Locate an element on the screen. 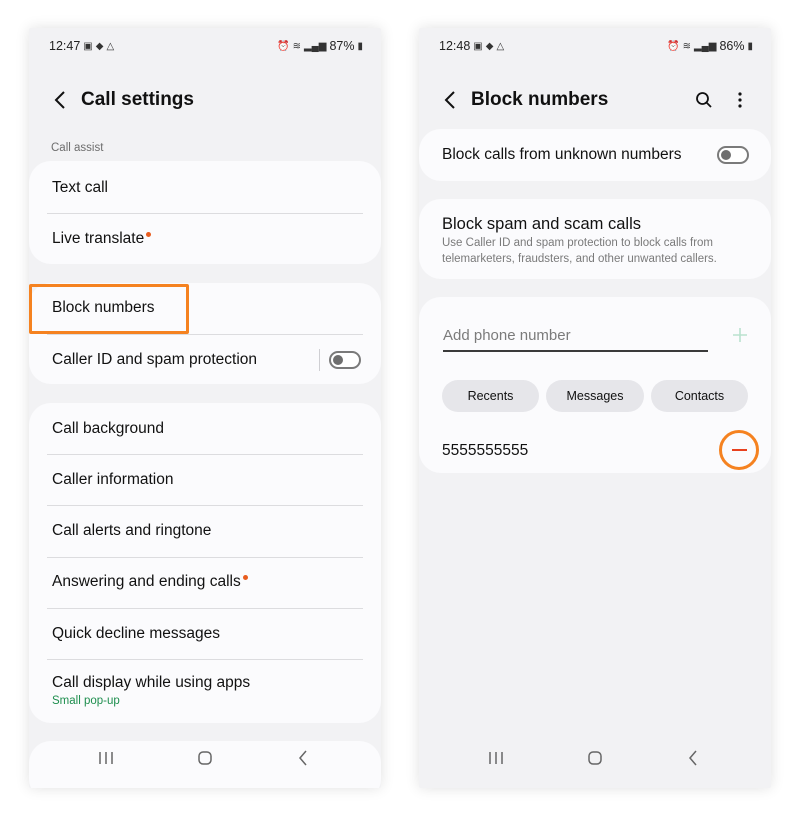 The width and height of the screenshot is (800, 818). call-display-while-using-apps-item: Call display while using apps is located at coordinates (205, 683).